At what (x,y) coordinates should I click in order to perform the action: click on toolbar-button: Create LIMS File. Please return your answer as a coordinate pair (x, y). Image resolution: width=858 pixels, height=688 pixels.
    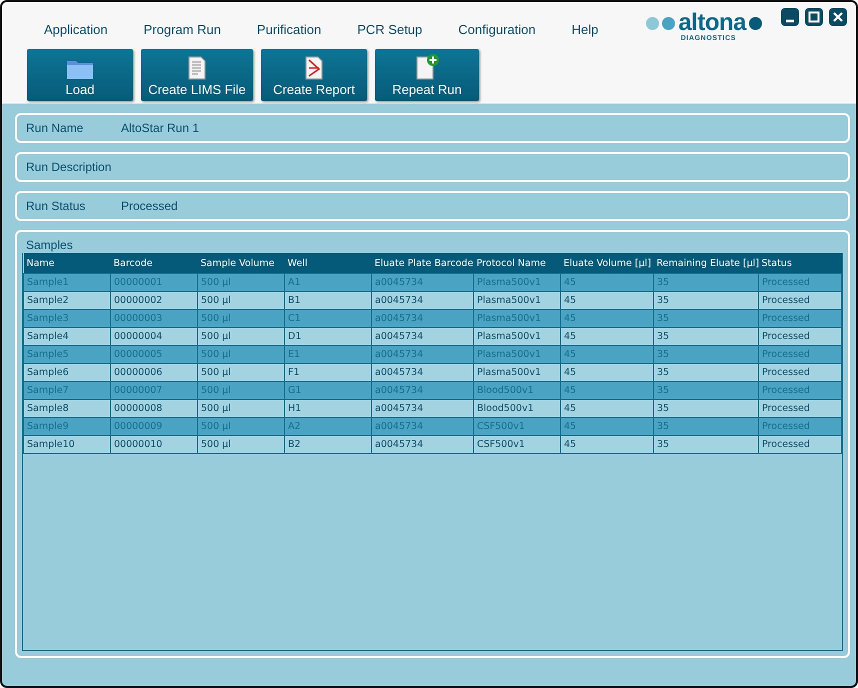
    Looking at the image, I should click on (197, 75).